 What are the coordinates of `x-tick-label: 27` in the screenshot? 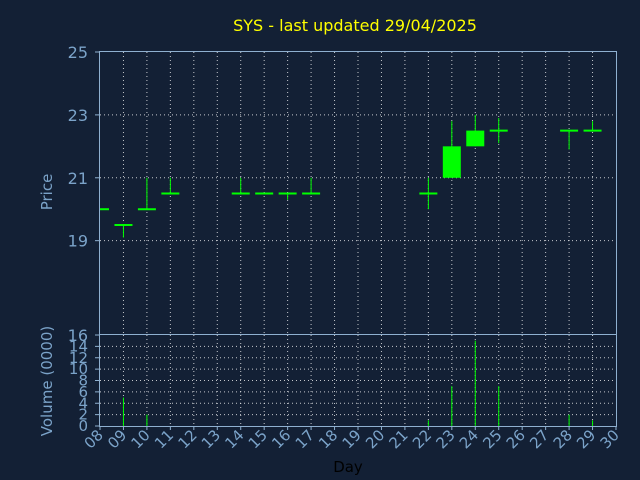 It's located at (539, 439).